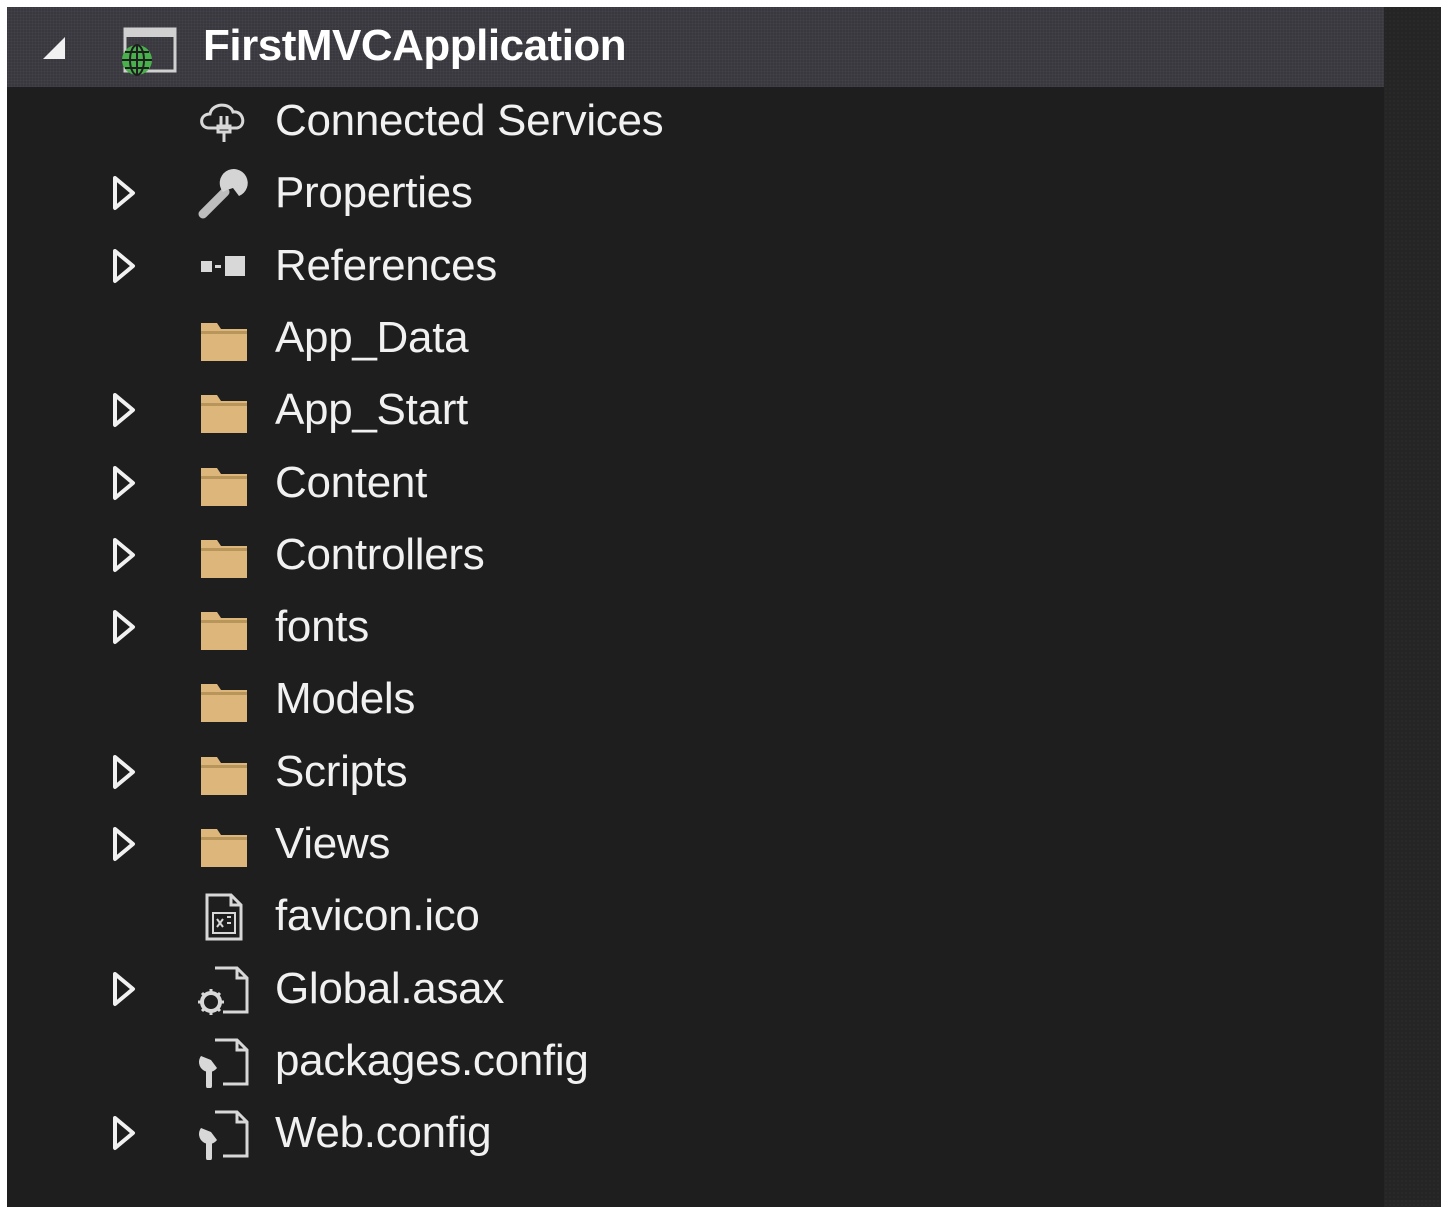  I want to click on project-node: FirstMVCApplication, so click(695, 47).